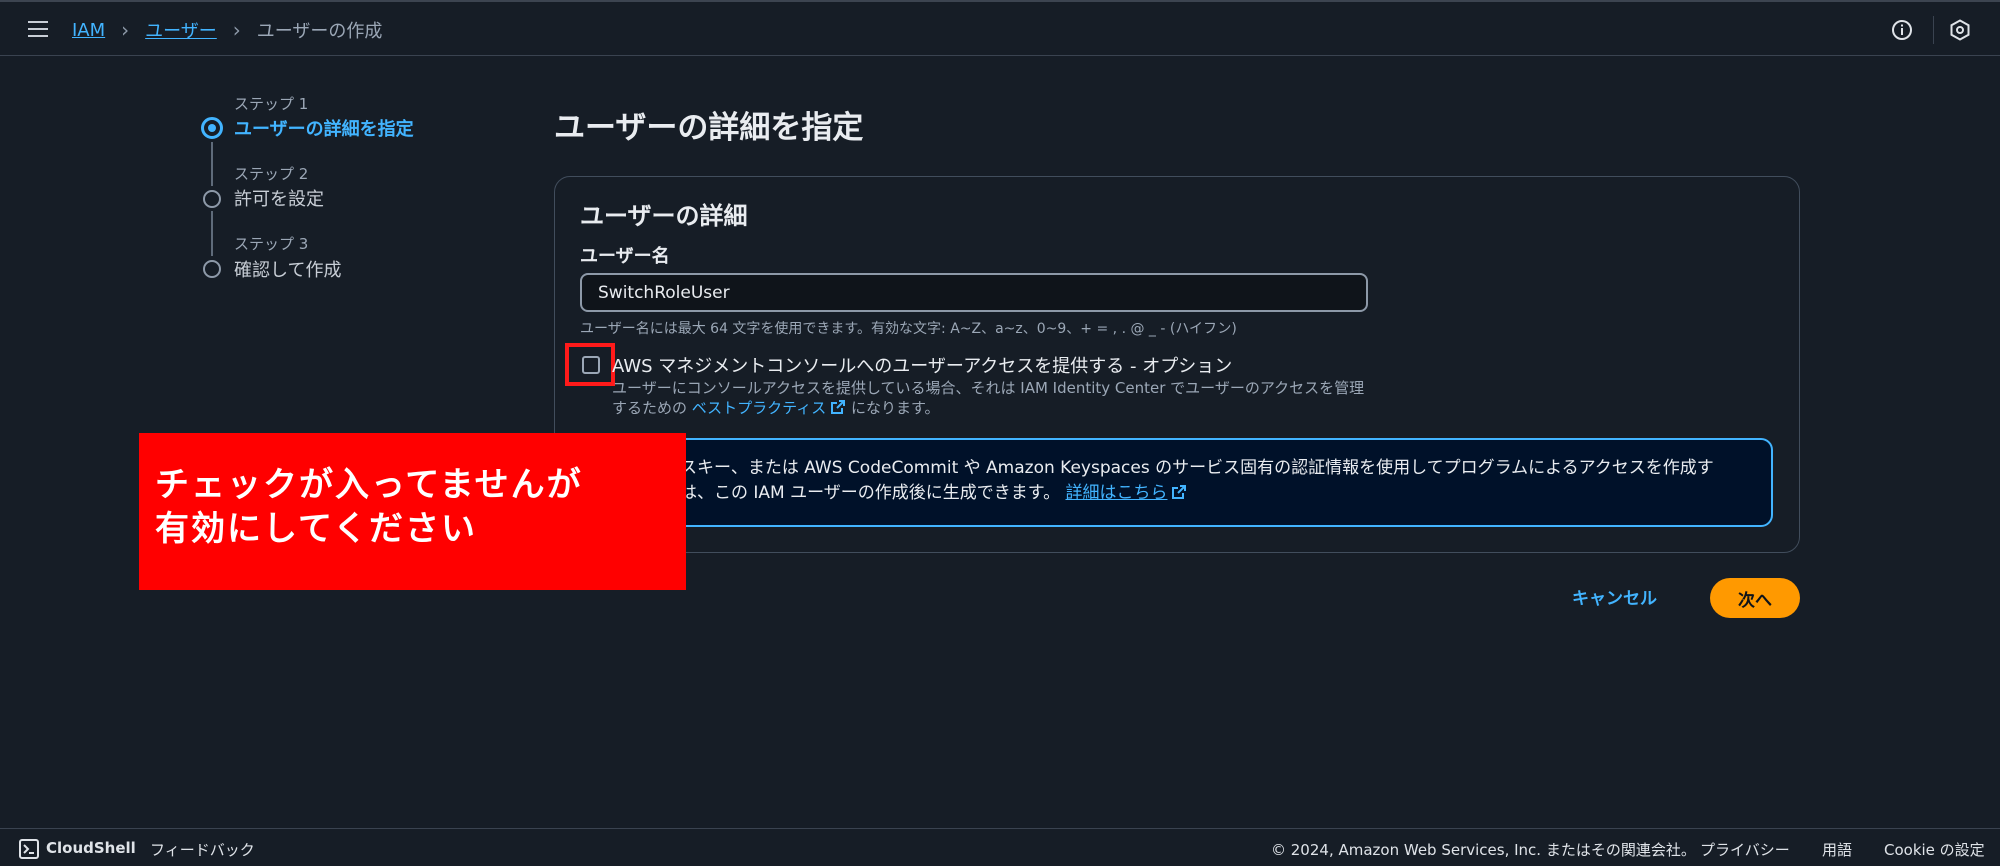 Image resolution: width=2000 pixels, height=866 pixels. What do you see at coordinates (288, 270) in the screenshot?
I see `step-3-title: 確認して作成` at bounding box center [288, 270].